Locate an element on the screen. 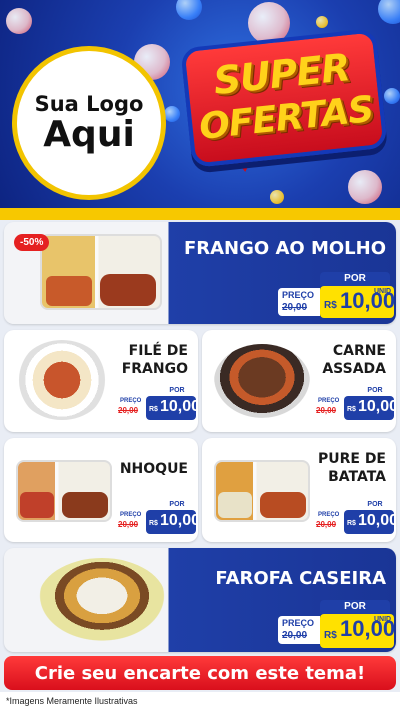  product-name-line2: ASSADA is located at coordinates (354, 369).